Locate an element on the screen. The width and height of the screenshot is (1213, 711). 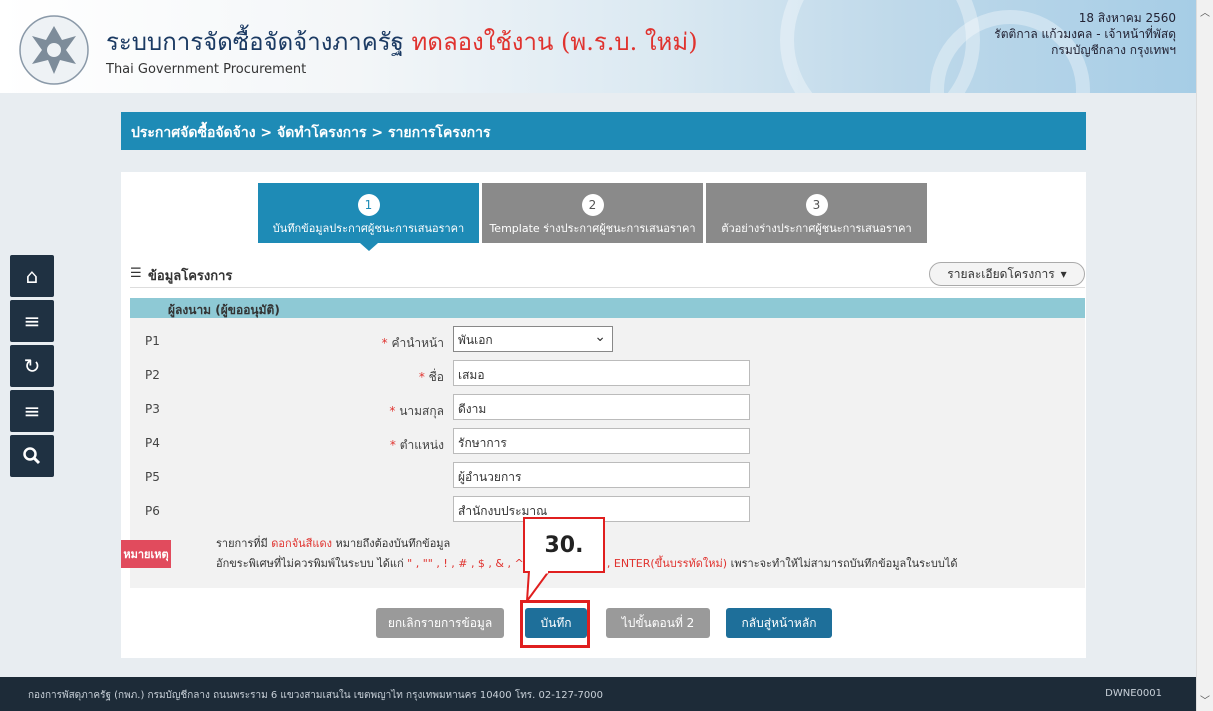
form-row-p3: P3 * นามสกุล ดีงาม is located at coordinates (607, 409).